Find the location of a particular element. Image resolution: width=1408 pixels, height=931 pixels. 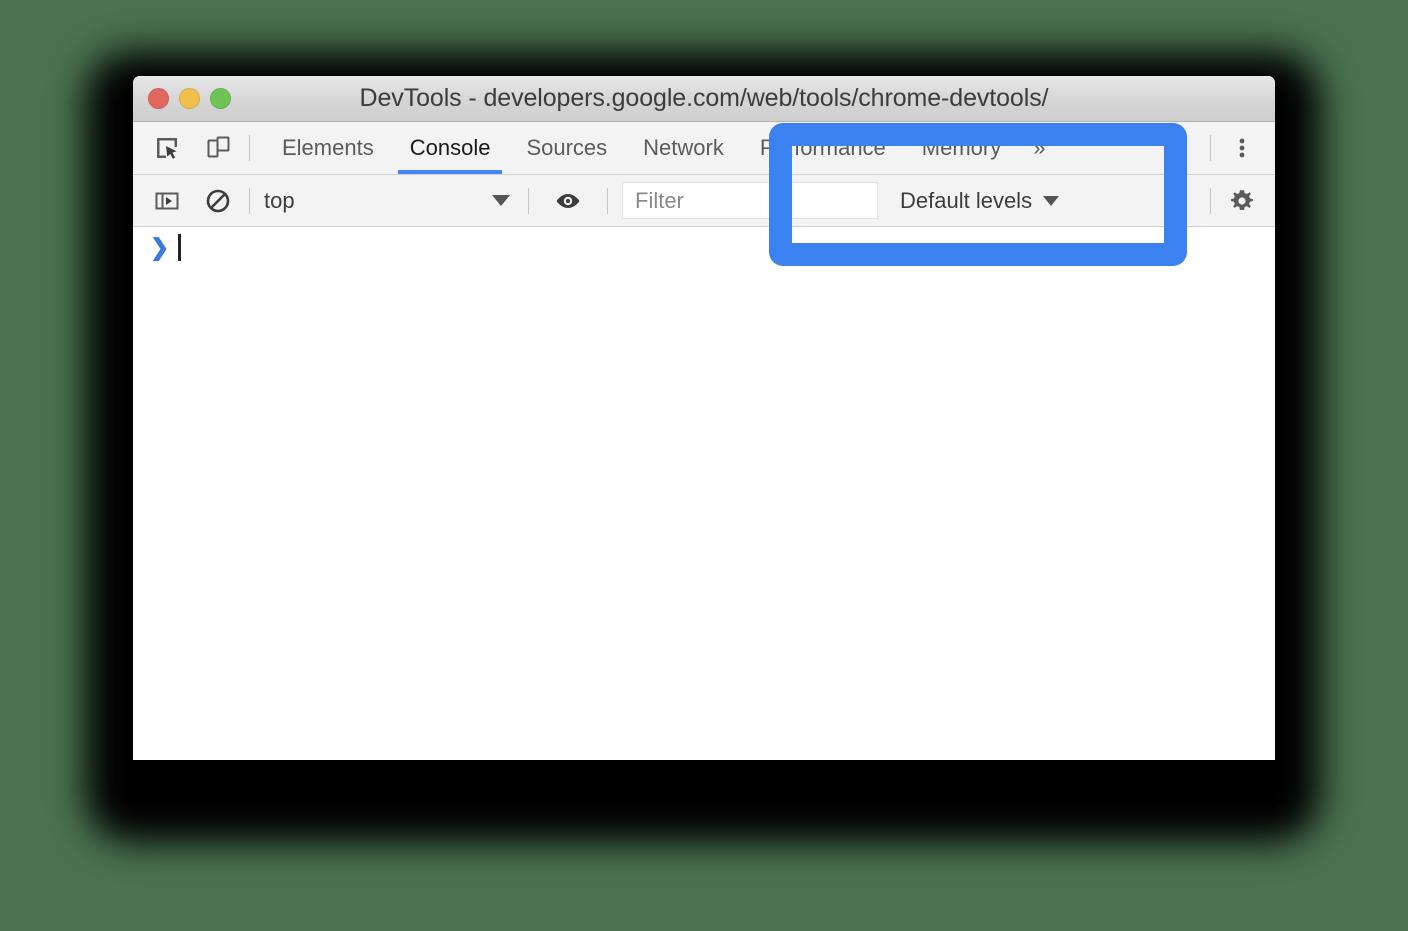

console-toolbar-tools is located at coordinates (184, 201).